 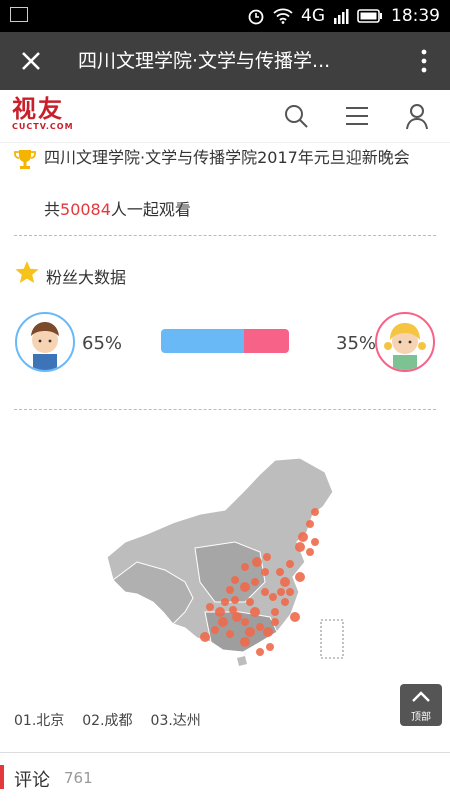 I want to click on back-to-top-button: 顶部, so click(x=421, y=705).